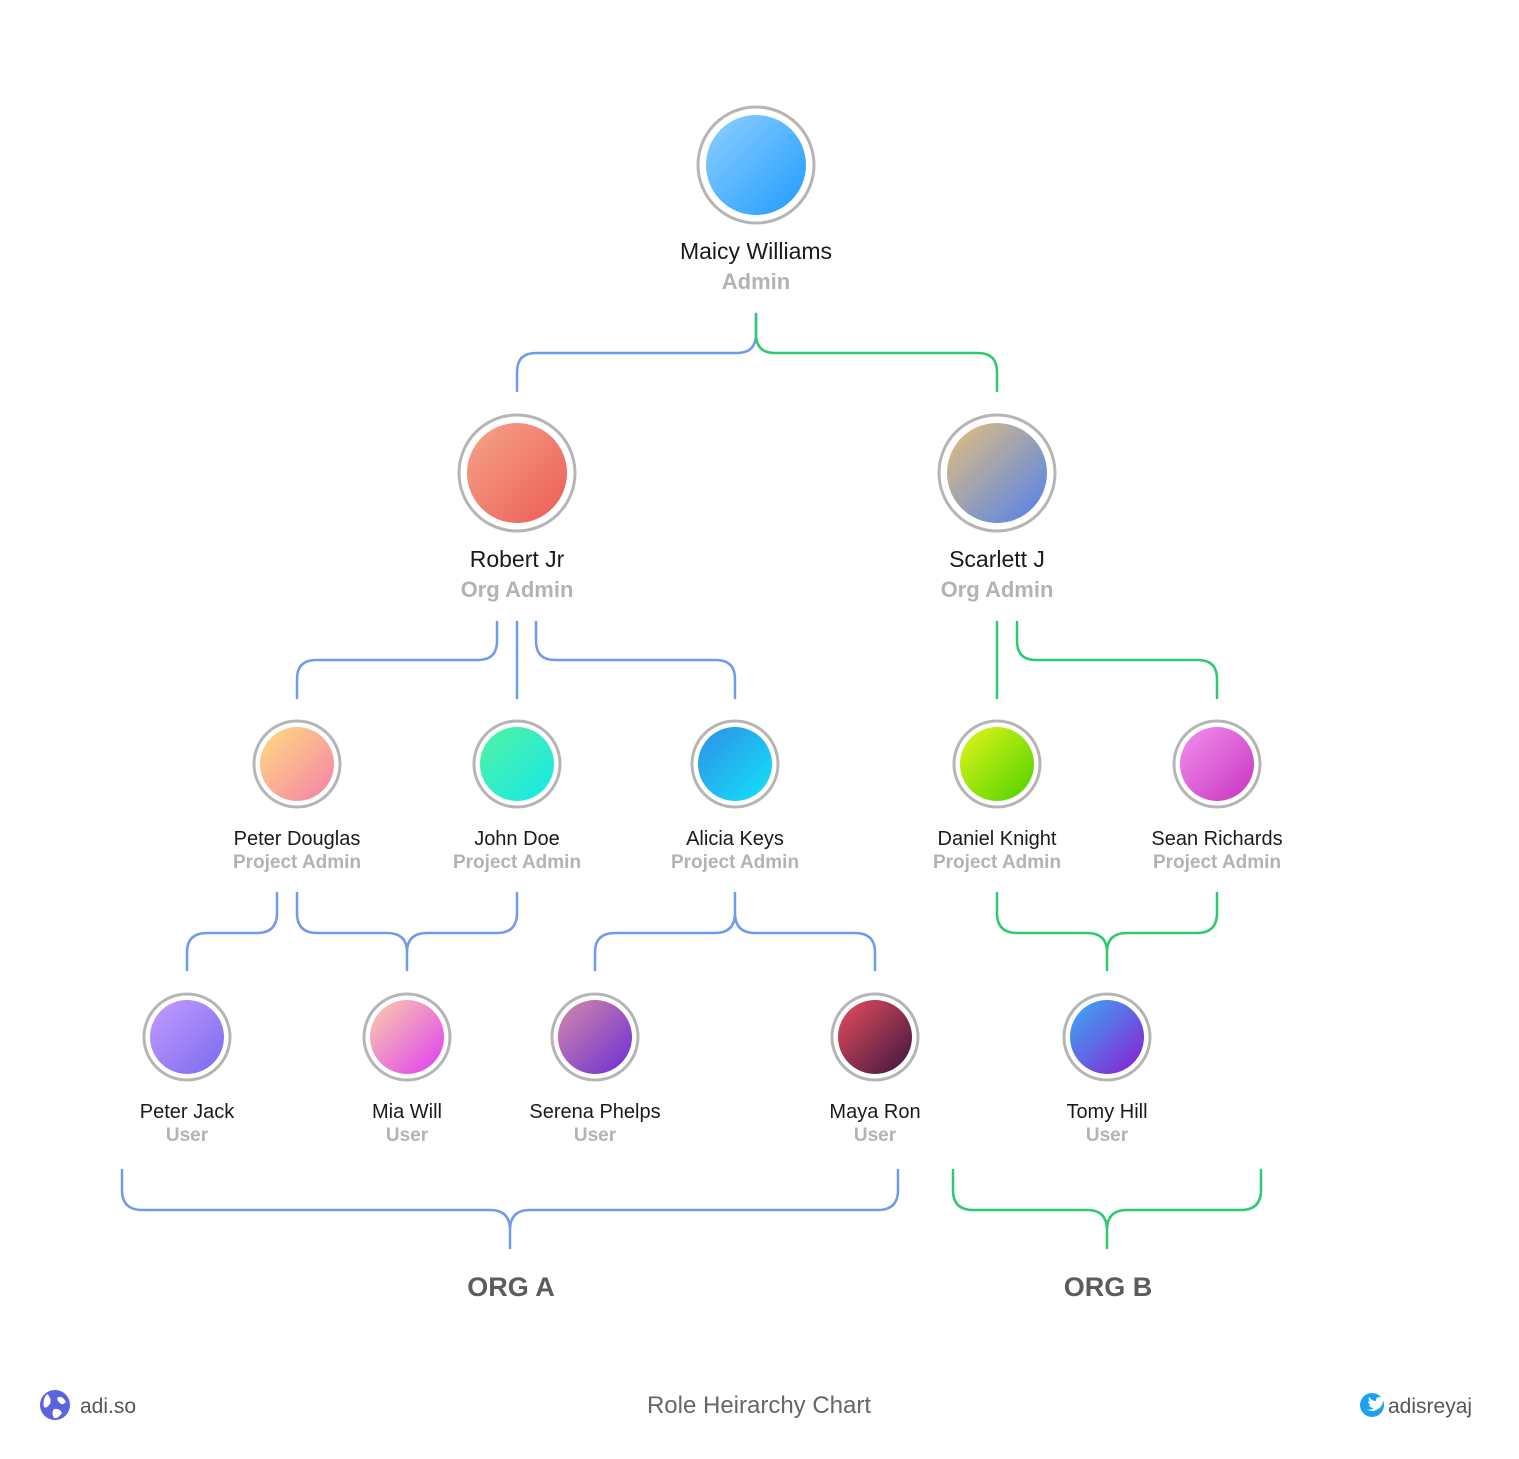 This screenshot has width=1519, height=1459. What do you see at coordinates (876, 352) in the screenshot?
I see `connector-maicy-scarlett` at bounding box center [876, 352].